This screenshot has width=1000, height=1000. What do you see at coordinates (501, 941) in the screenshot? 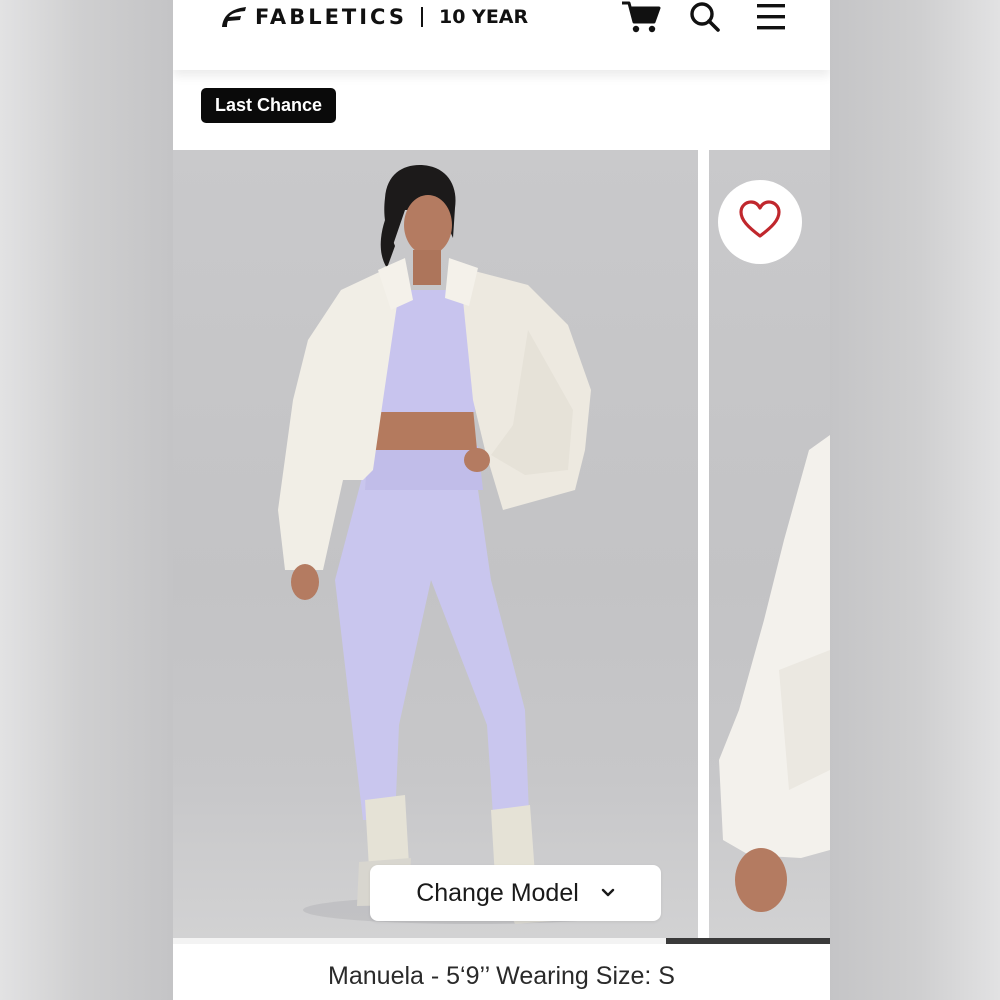
I see `carousel-progress` at bounding box center [501, 941].